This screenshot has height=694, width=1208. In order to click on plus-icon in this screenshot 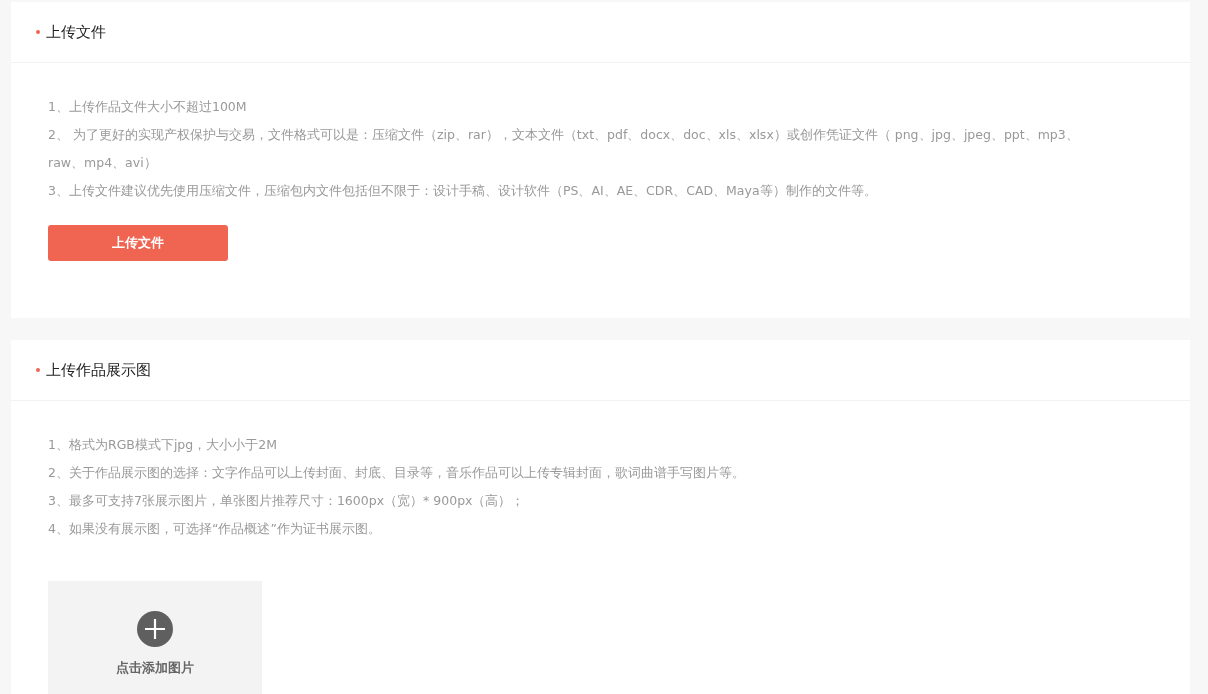, I will do `click(155, 629)`.